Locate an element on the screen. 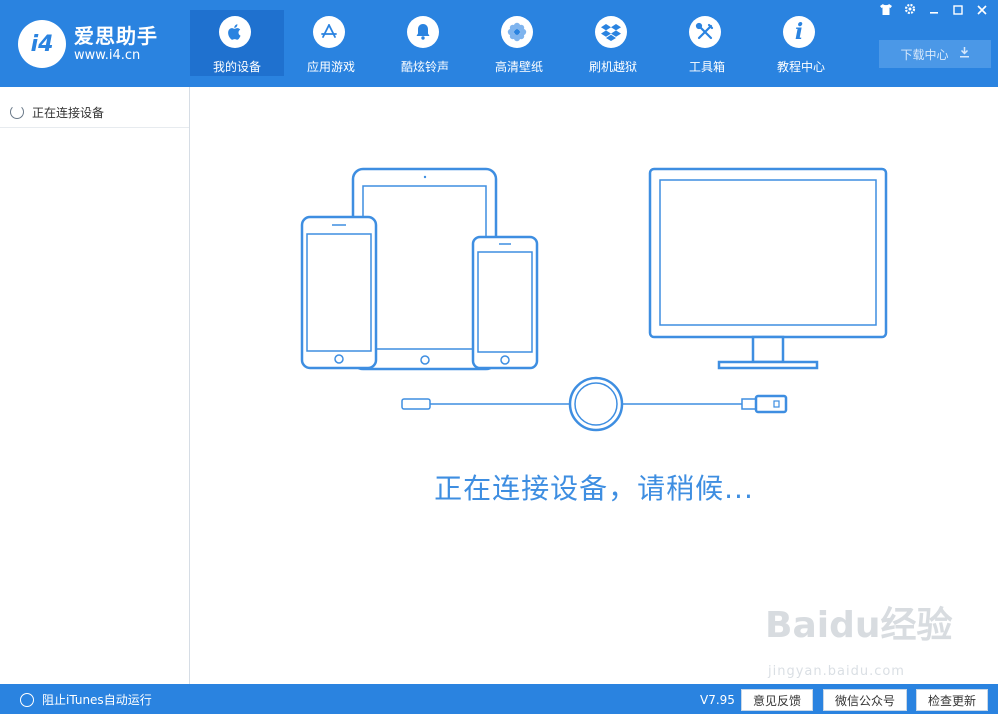 This screenshot has height=714, width=998. download-label: 下载中心 is located at coordinates (924, 54).